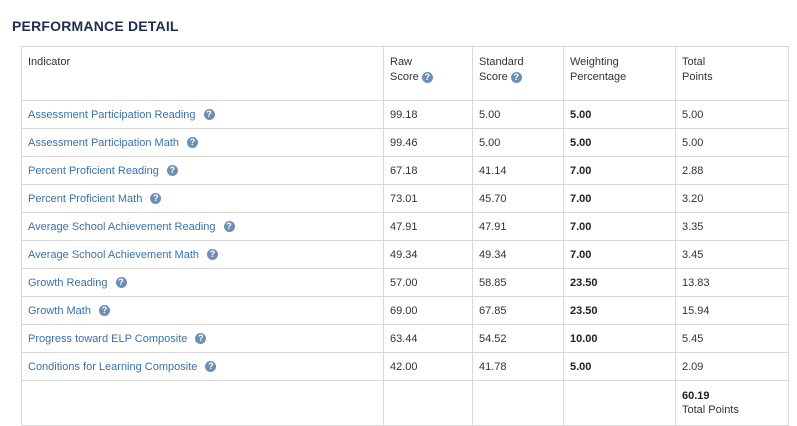 The image size is (797, 426). Describe the element at coordinates (732, 366) in the screenshot. I see `total-points-cell: 2.09` at that location.